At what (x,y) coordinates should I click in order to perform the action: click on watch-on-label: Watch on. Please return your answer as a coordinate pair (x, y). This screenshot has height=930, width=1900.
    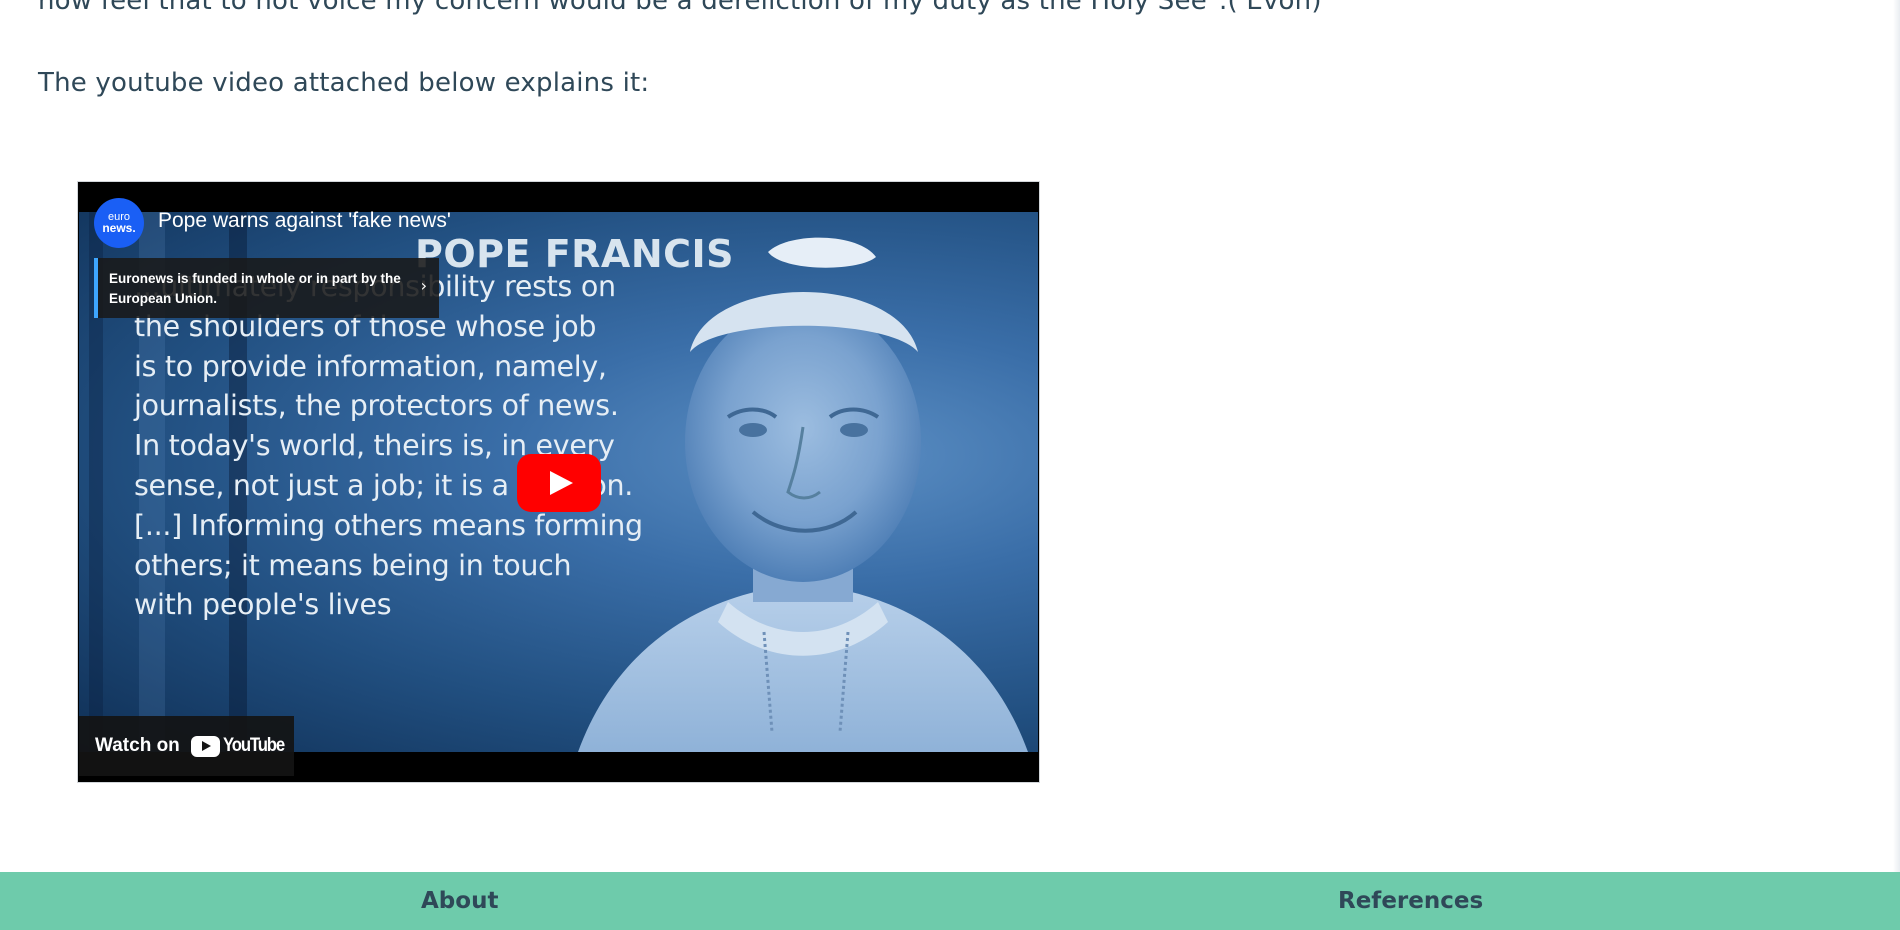
    Looking at the image, I should click on (137, 745).